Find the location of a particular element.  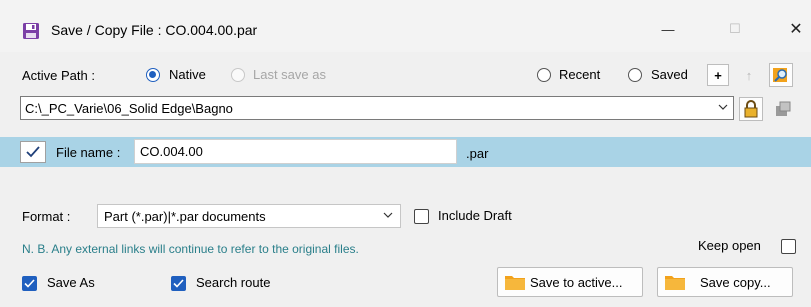

file-name-value: CO.004.00 is located at coordinates (171, 151).